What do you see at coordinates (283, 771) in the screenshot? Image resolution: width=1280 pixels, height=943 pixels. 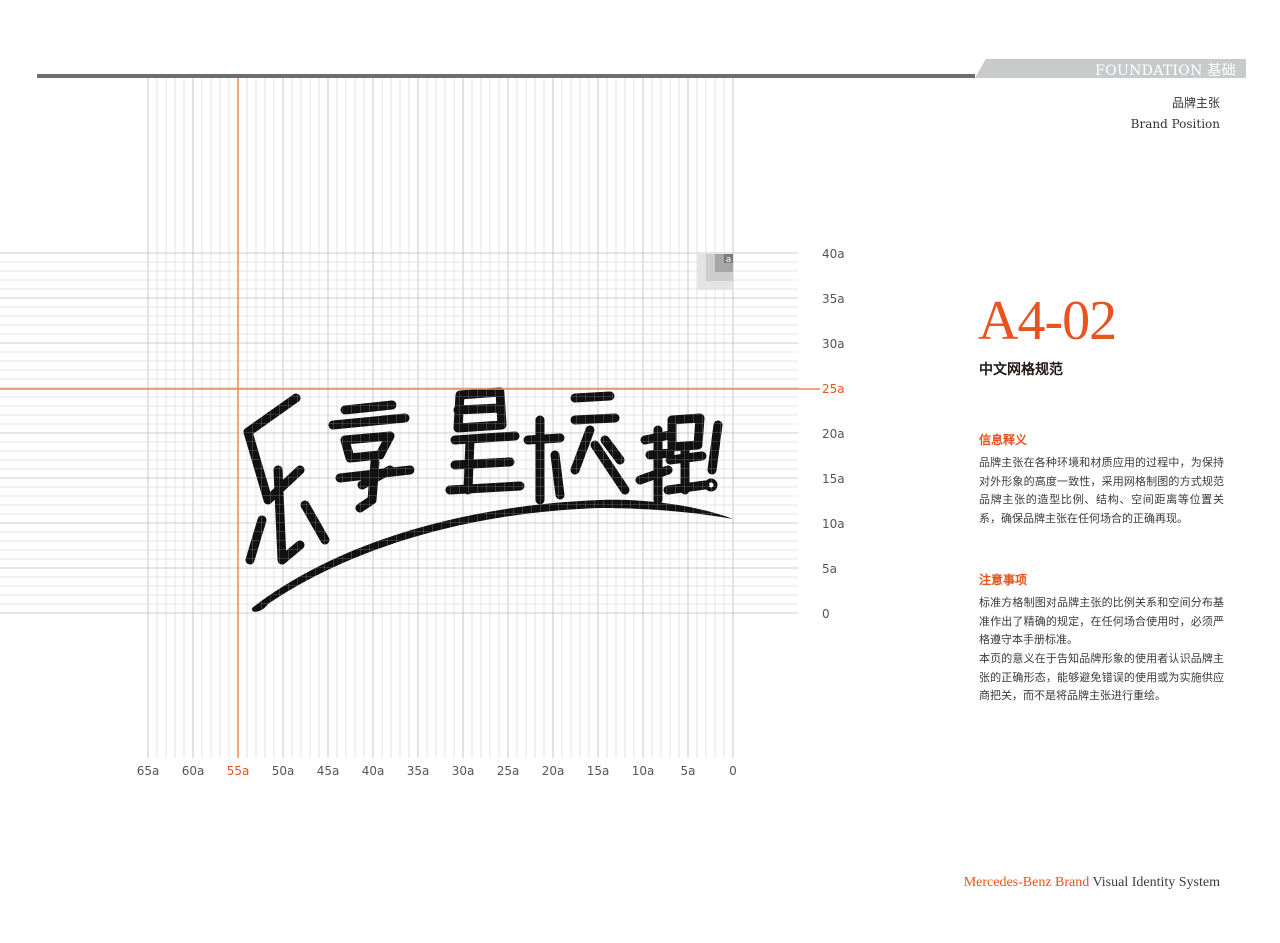 I see `x-tick-label: 50a` at bounding box center [283, 771].